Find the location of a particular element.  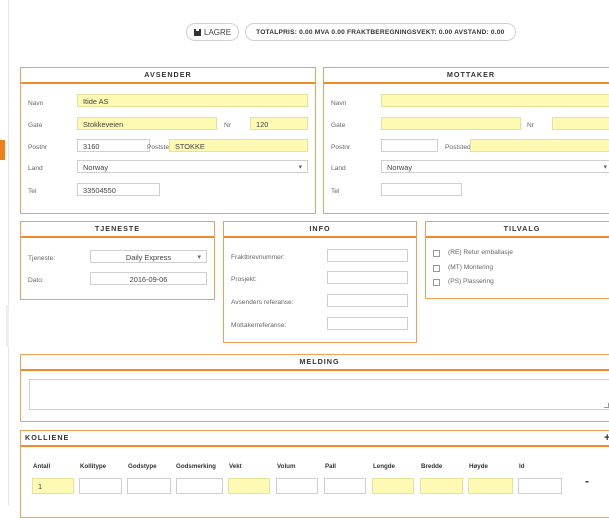

col-header-pall: Pall is located at coordinates (331, 466).